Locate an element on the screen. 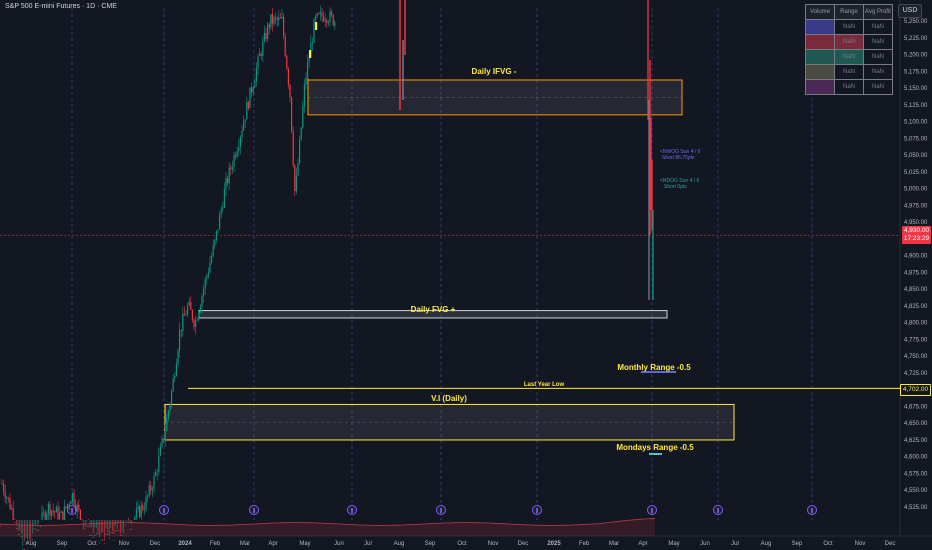  price-axis-label: 5,200.00 is located at coordinates (916, 56).